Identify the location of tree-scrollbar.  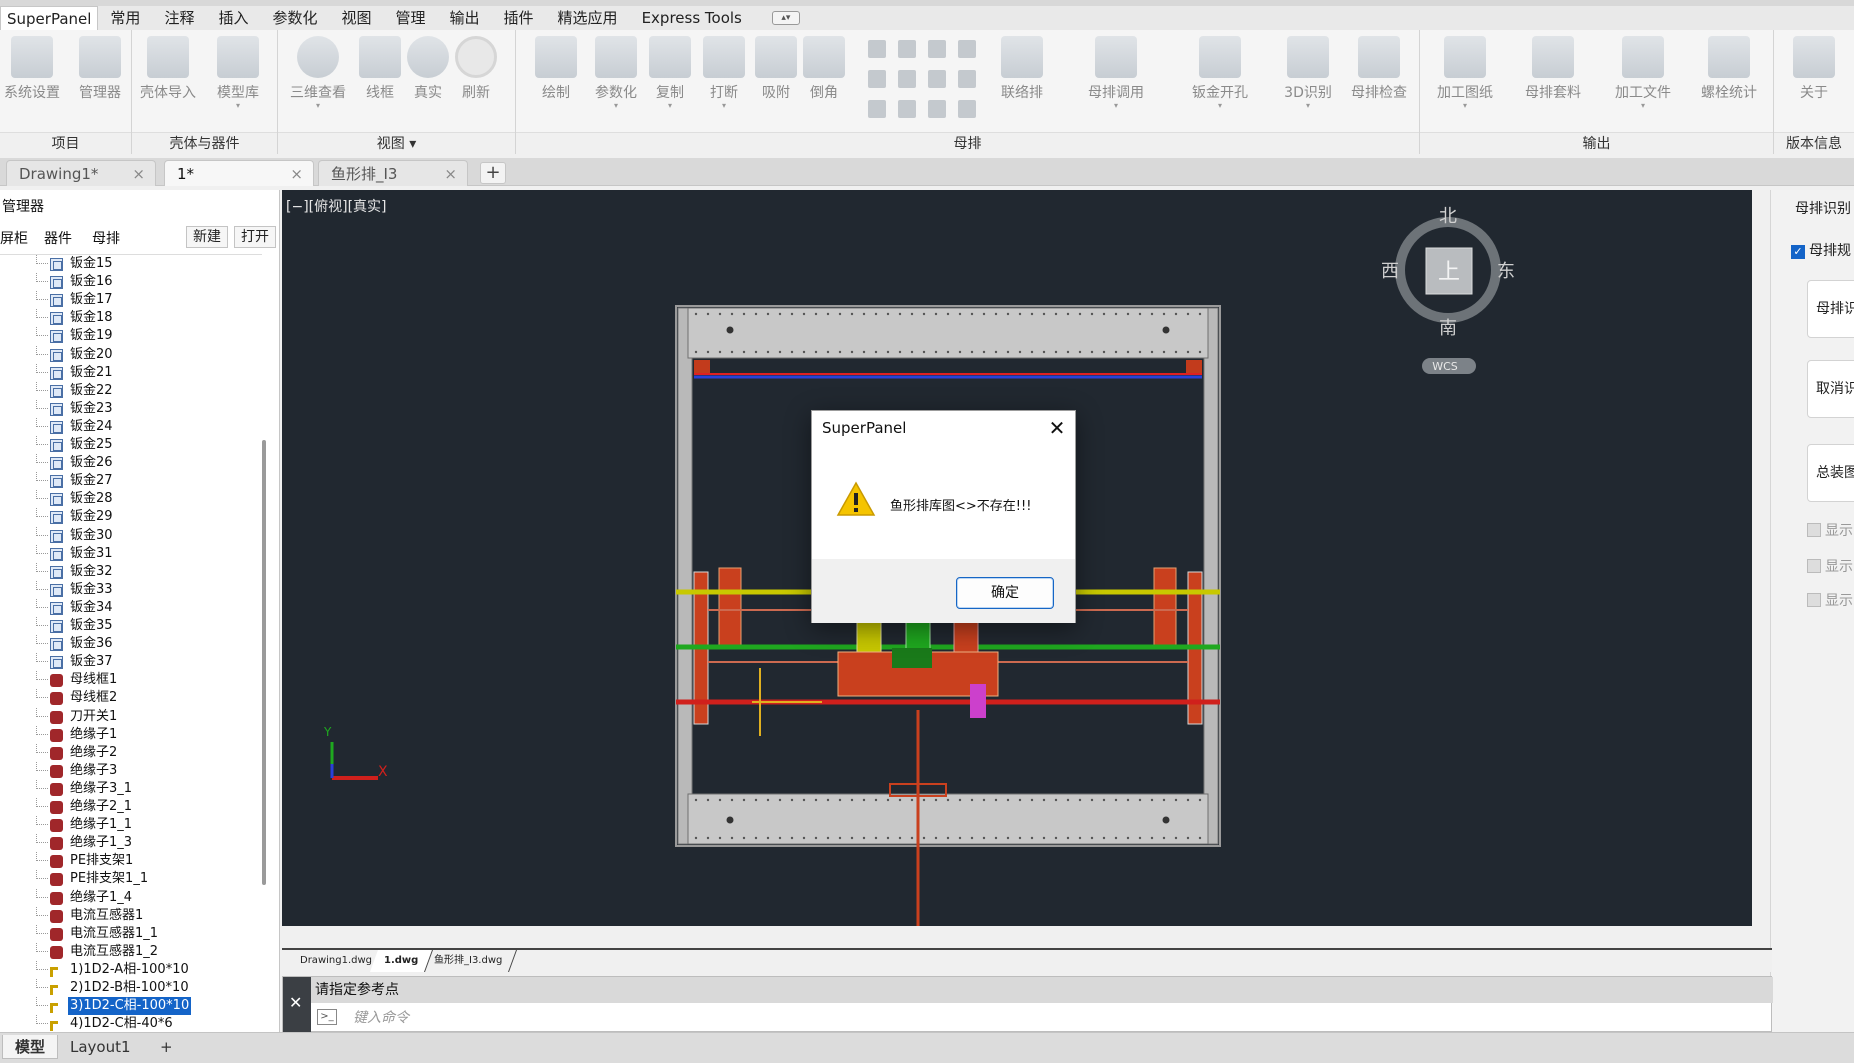
(264, 662).